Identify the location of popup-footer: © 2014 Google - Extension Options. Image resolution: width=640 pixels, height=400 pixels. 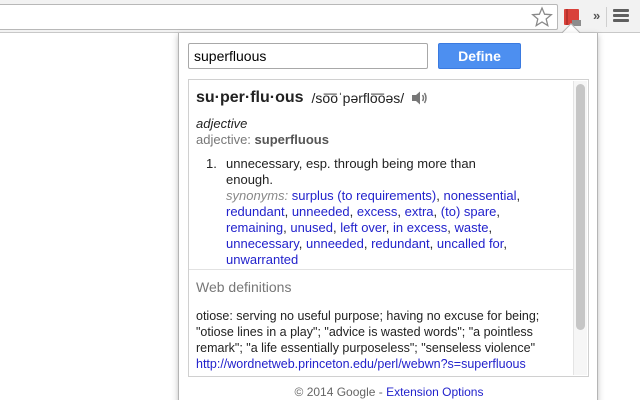
(389, 392).